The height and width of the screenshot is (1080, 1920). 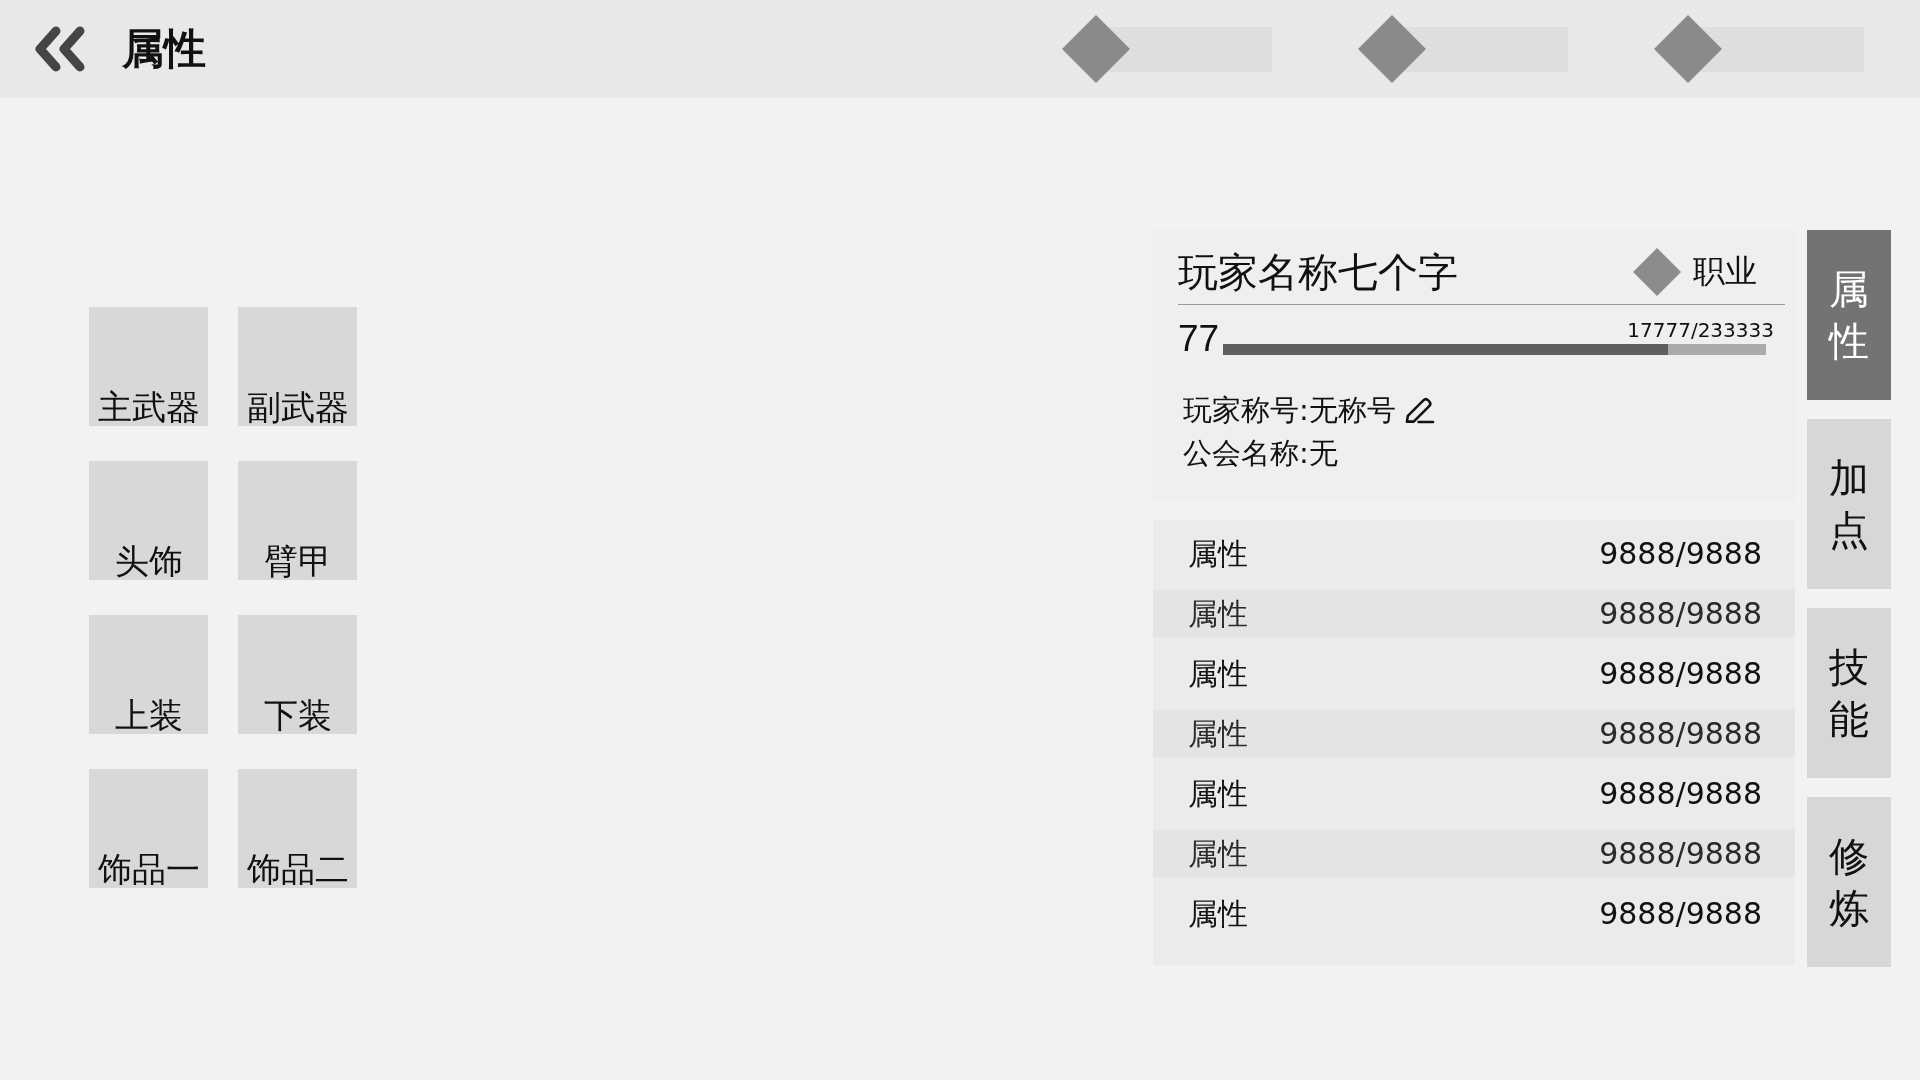 What do you see at coordinates (297, 828) in the screenshot?
I see `equipment-slot: 饰品二` at bounding box center [297, 828].